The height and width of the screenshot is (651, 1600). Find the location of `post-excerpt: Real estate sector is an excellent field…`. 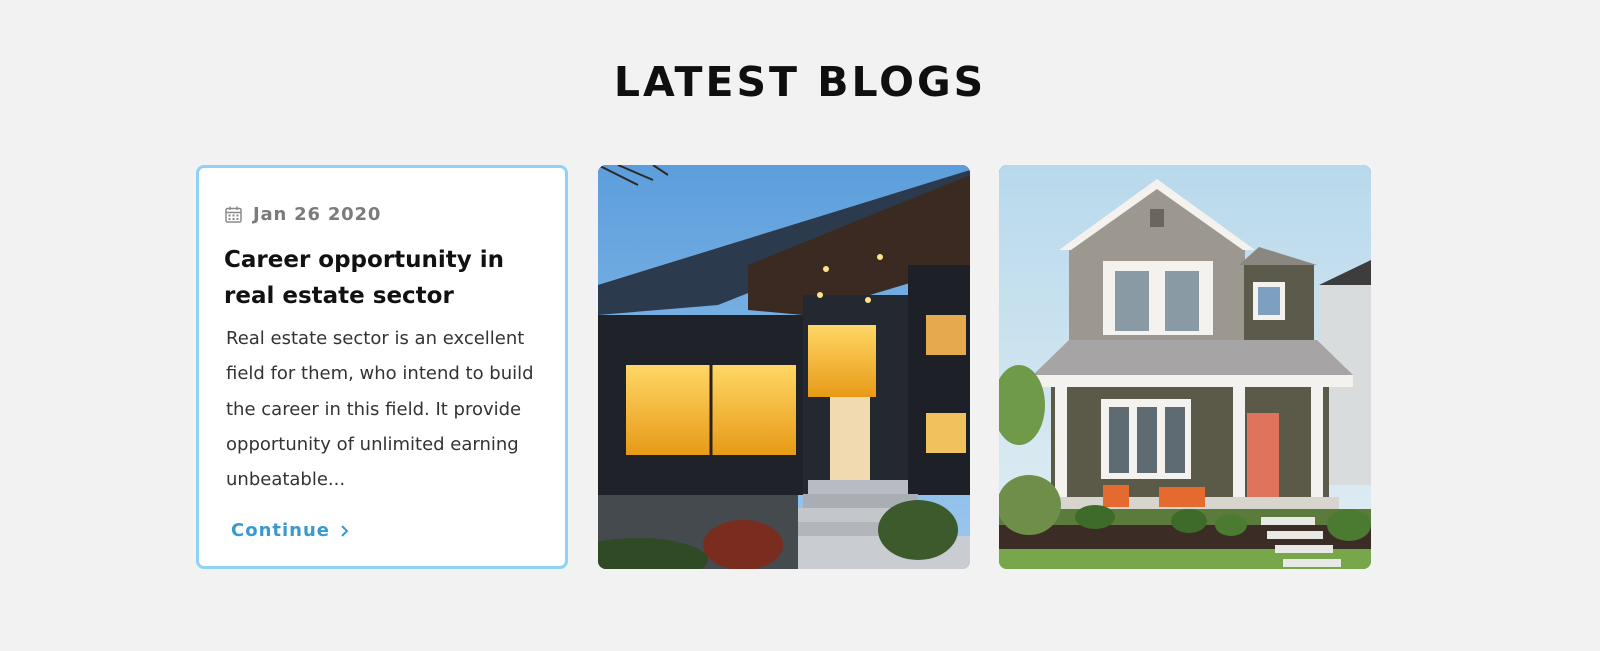

post-excerpt: Real estate sector is an excellent field… is located at coordinates (380, 409).